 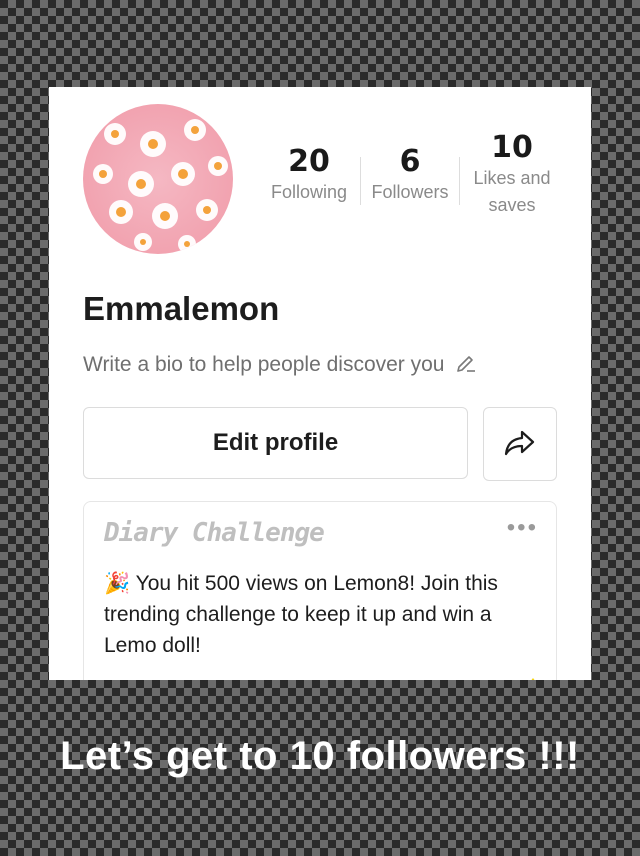 I want to click on bio-prompt: Write a bio to help people discover you, so click(x=280, y=365).